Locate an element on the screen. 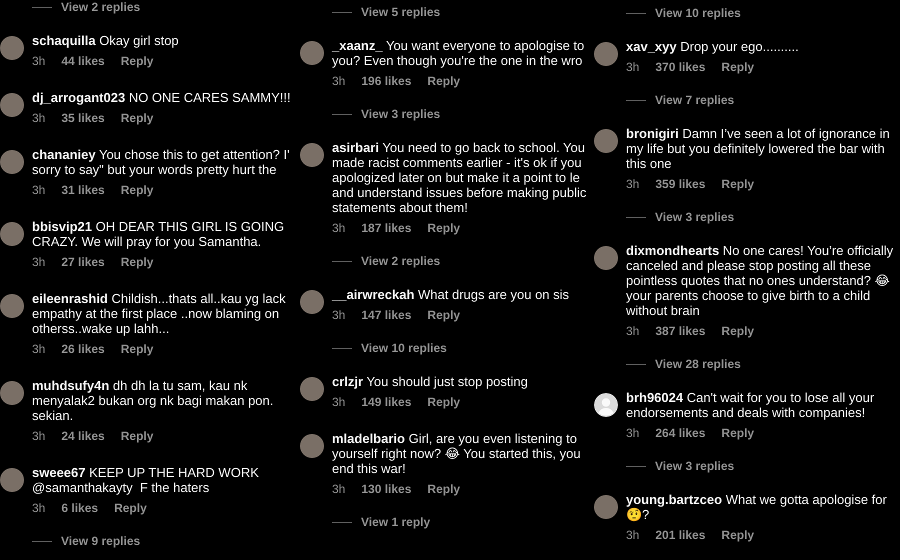 The image size is (900, 560). likes-count: 196 likes is located at coordinates (386, 81).